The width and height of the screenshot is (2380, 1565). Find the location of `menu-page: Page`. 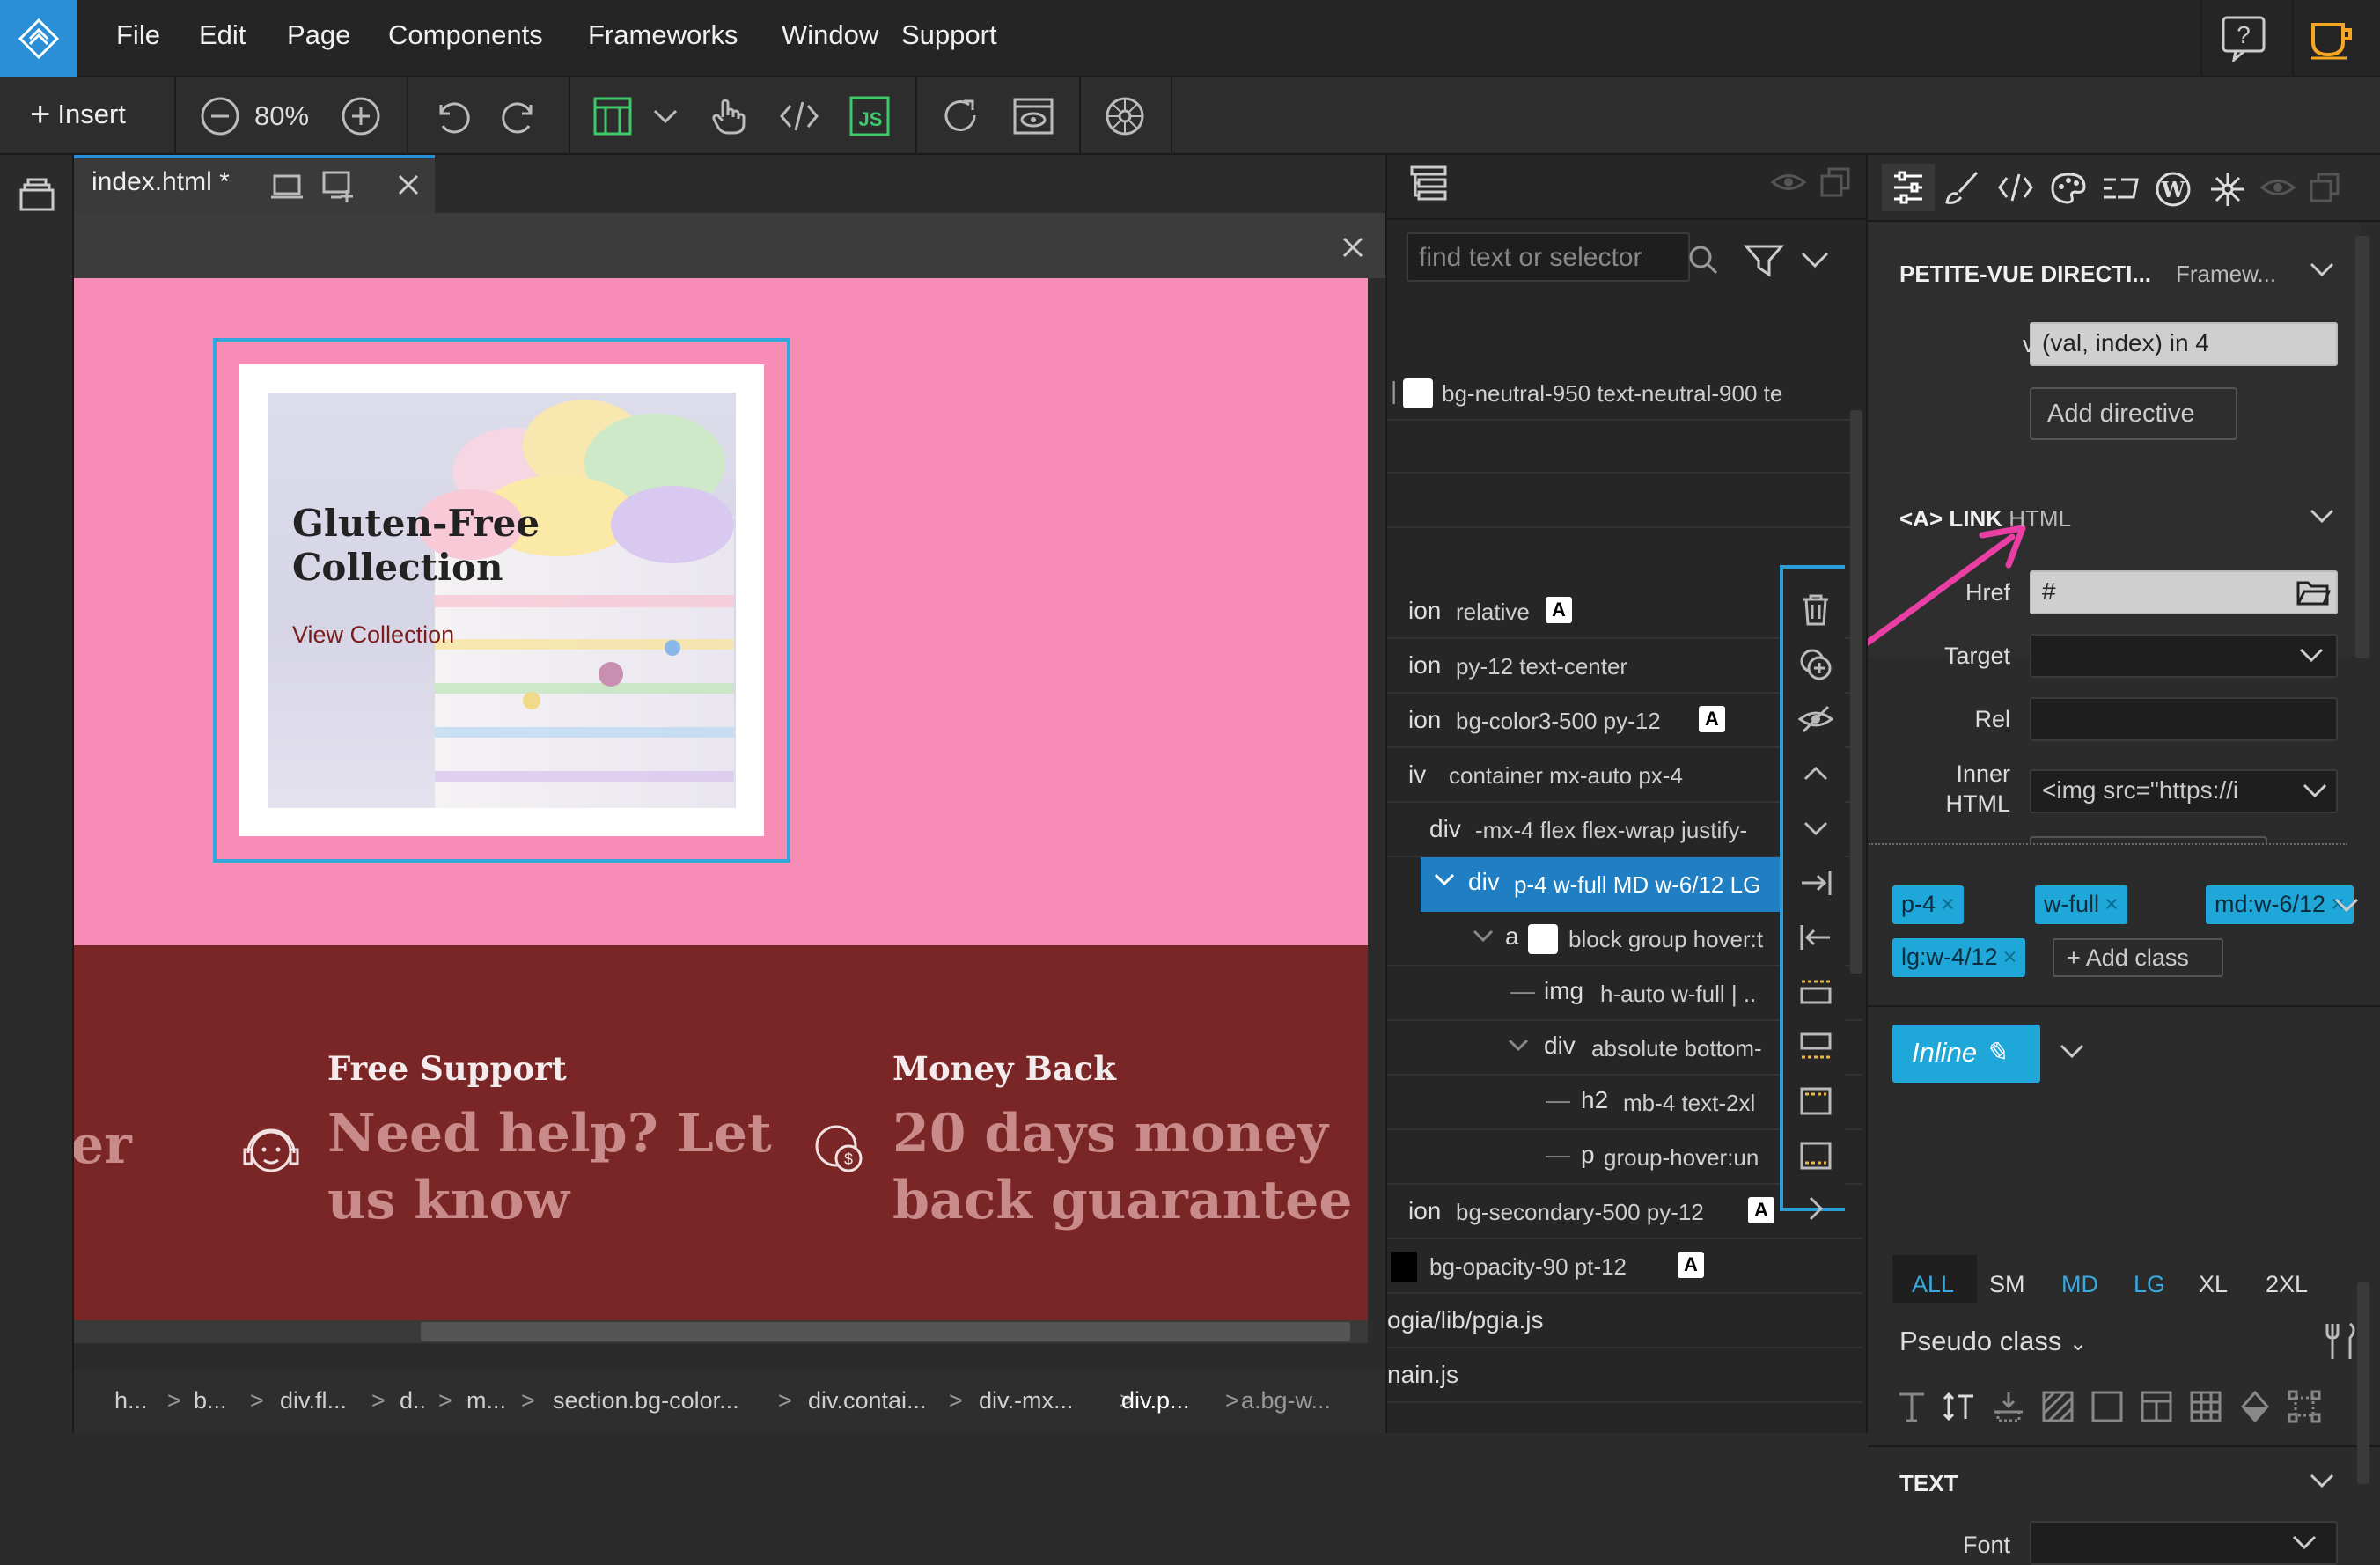

menu-page: Page is located at coordinates (318, 35).